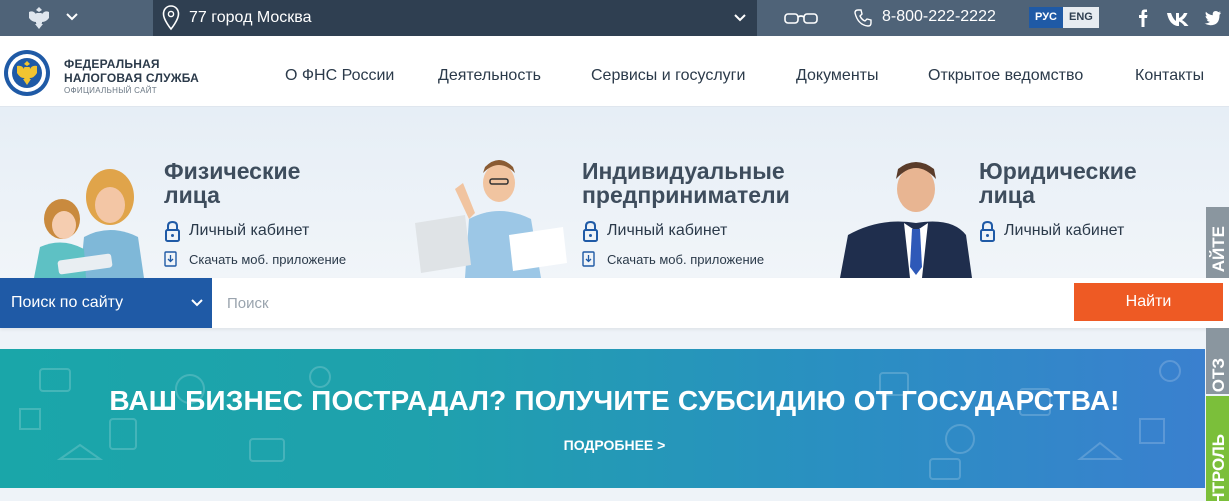 This screenshot has width=1229, height=501. I want to click on logo-line-1: ФЕДЕРАЛЬНАЯ, so click(112, 64).